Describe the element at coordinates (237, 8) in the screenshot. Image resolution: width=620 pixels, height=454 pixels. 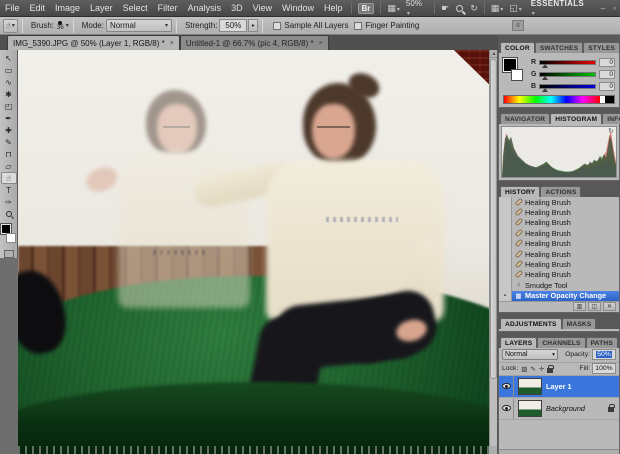
I see `menu-3d: 3D` at that location.